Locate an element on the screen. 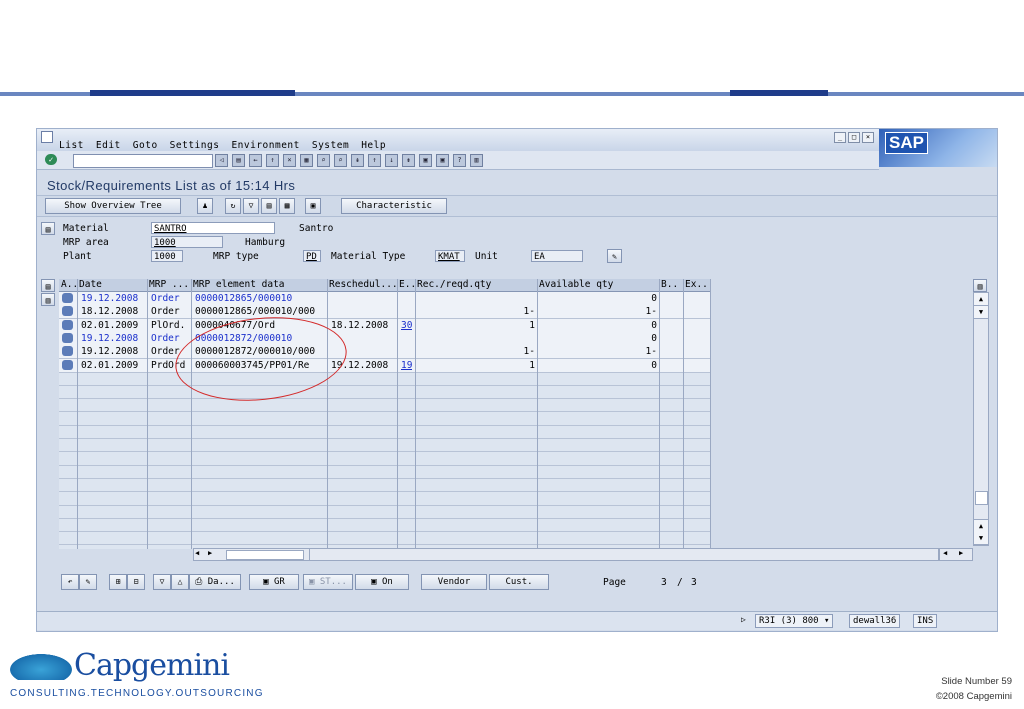  col-header-rec-reqd-qty: Rec./reqd.qty is located at coordinates (477, 285).